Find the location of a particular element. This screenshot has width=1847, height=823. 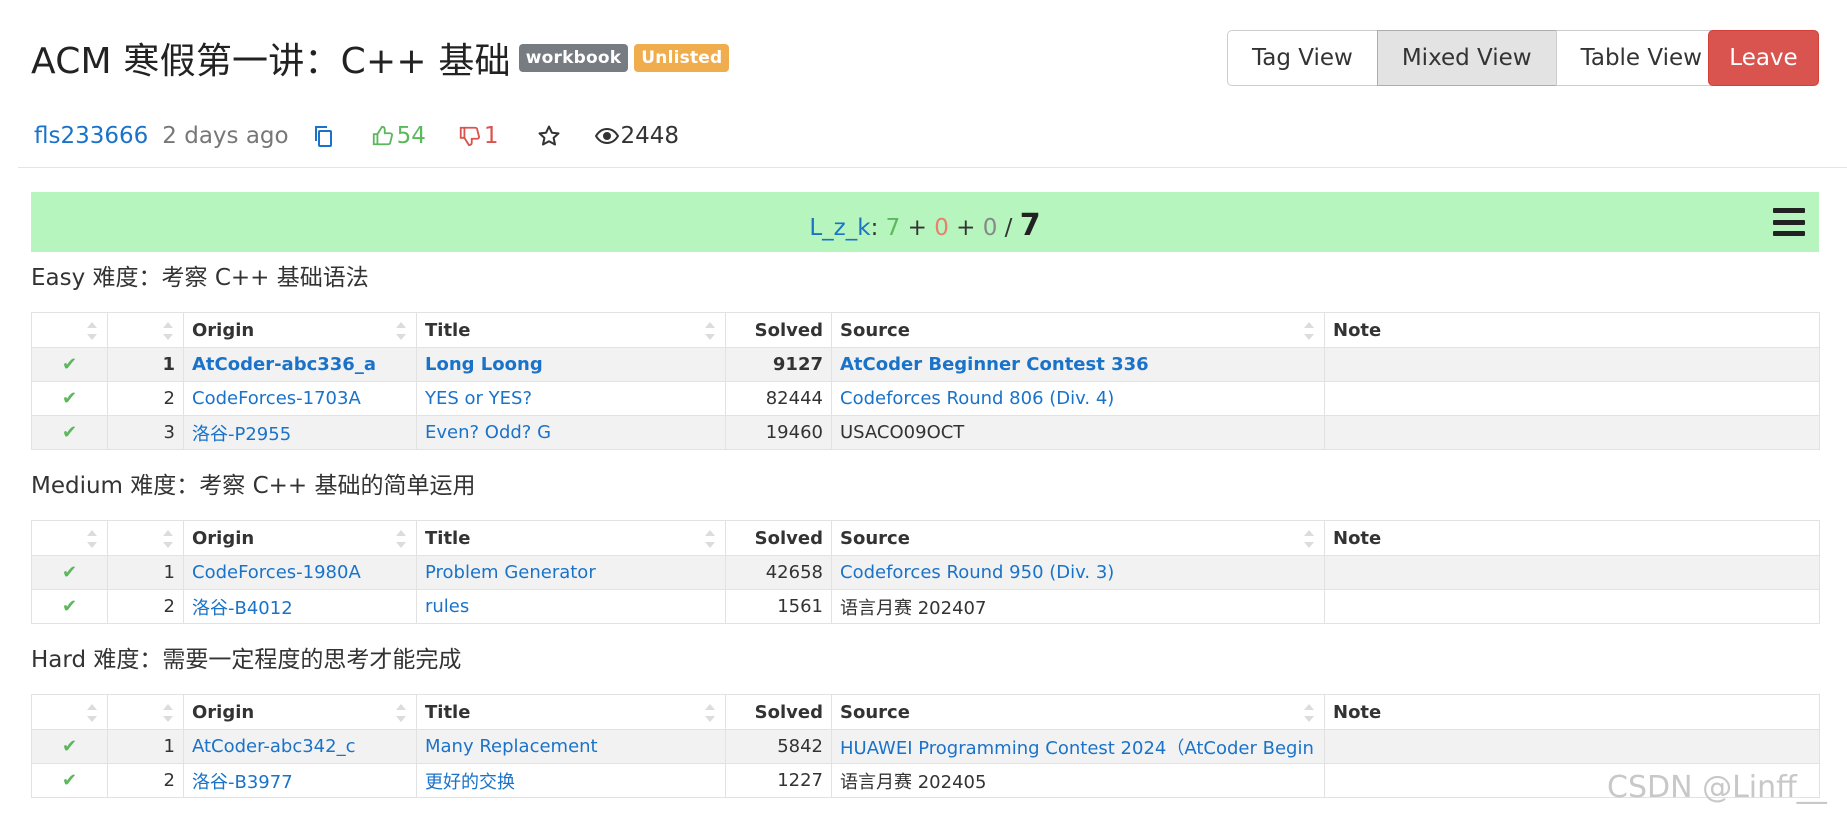

origin-link: AtCoder-abc342_c is located at coordinates (274, 746).